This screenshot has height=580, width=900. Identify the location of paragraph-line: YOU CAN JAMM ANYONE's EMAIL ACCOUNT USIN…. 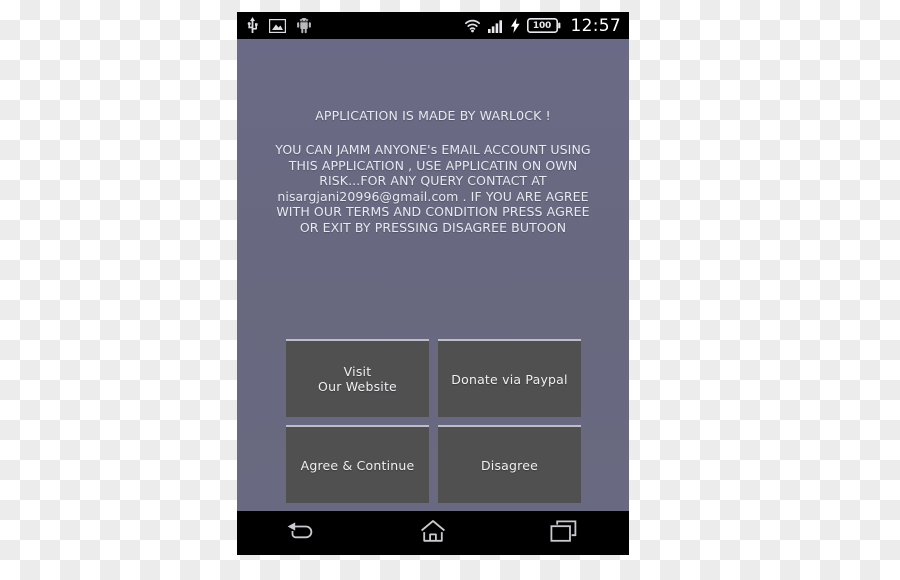
(433, 149).